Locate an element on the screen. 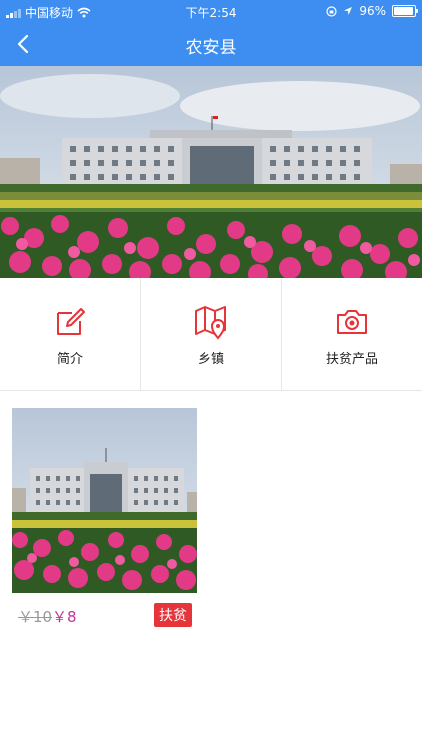  menu-item-label: 乡镇 is located at coordinates (210, 359).